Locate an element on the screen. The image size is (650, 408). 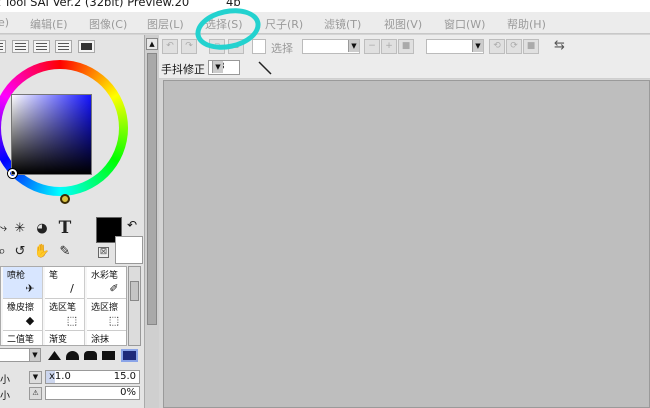
swap-colors-icon: ↶ is located at coordinates (132, 225).